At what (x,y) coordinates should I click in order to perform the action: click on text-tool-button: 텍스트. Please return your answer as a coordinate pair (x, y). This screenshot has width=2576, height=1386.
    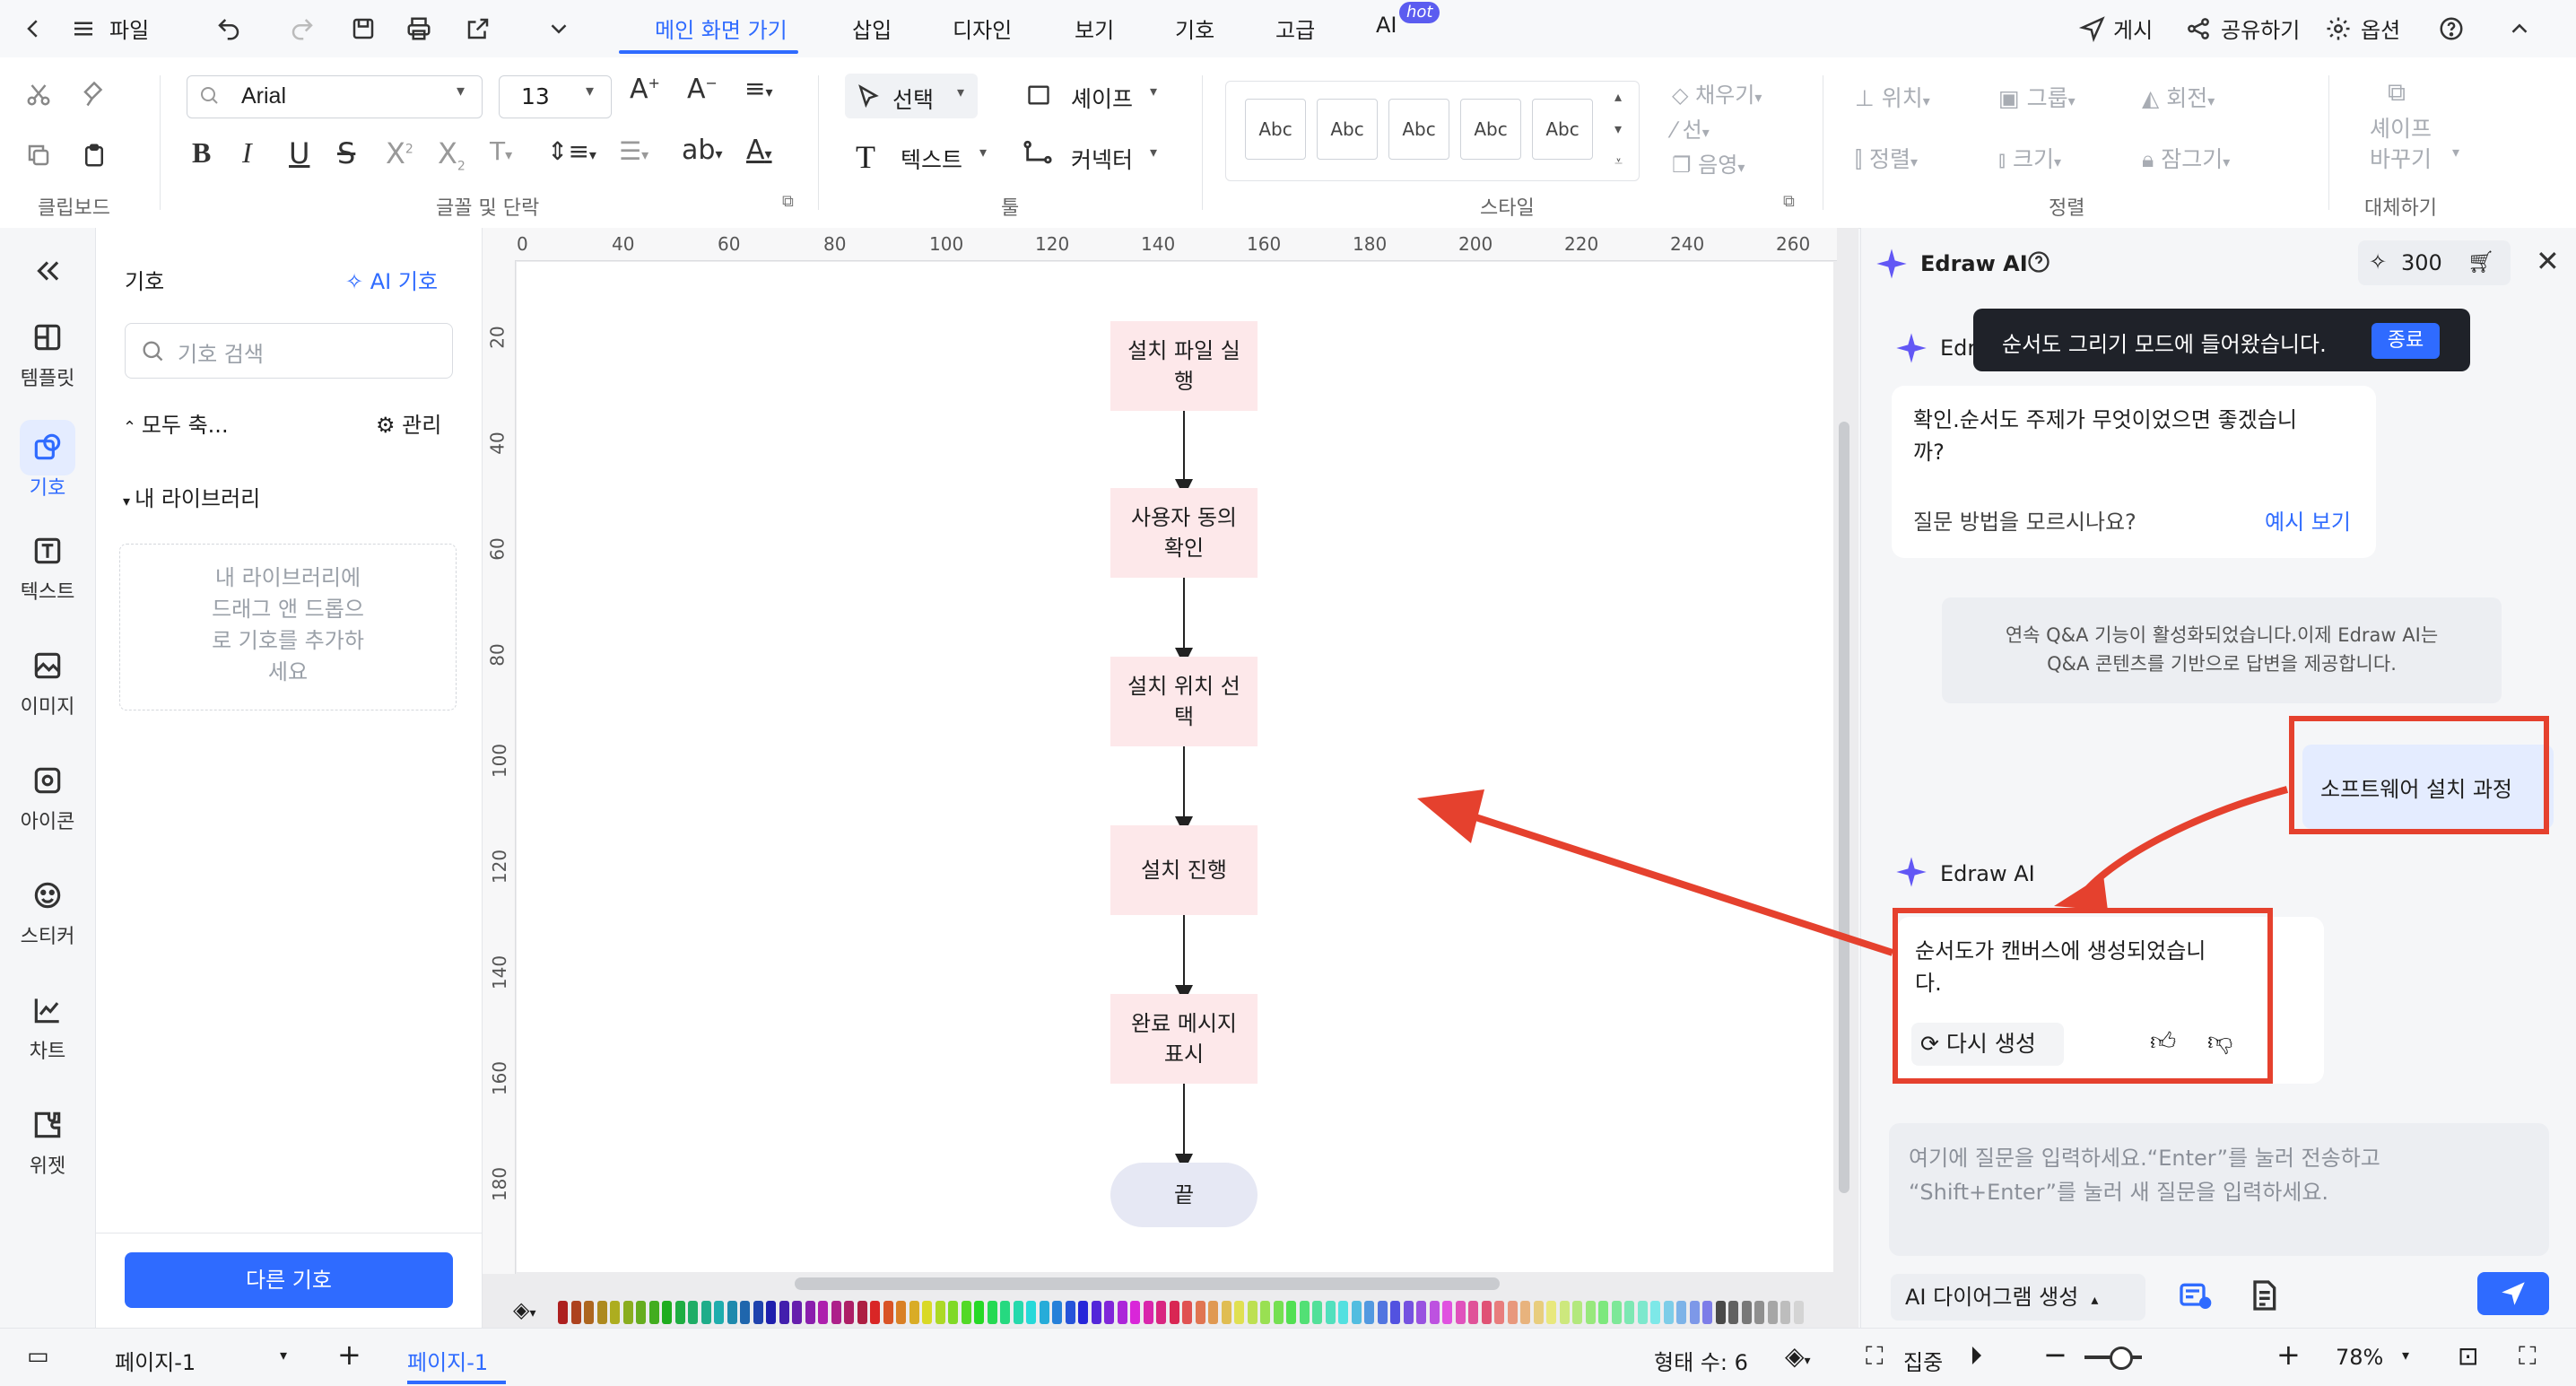
    Looking at the image, I should click on (931, 159).